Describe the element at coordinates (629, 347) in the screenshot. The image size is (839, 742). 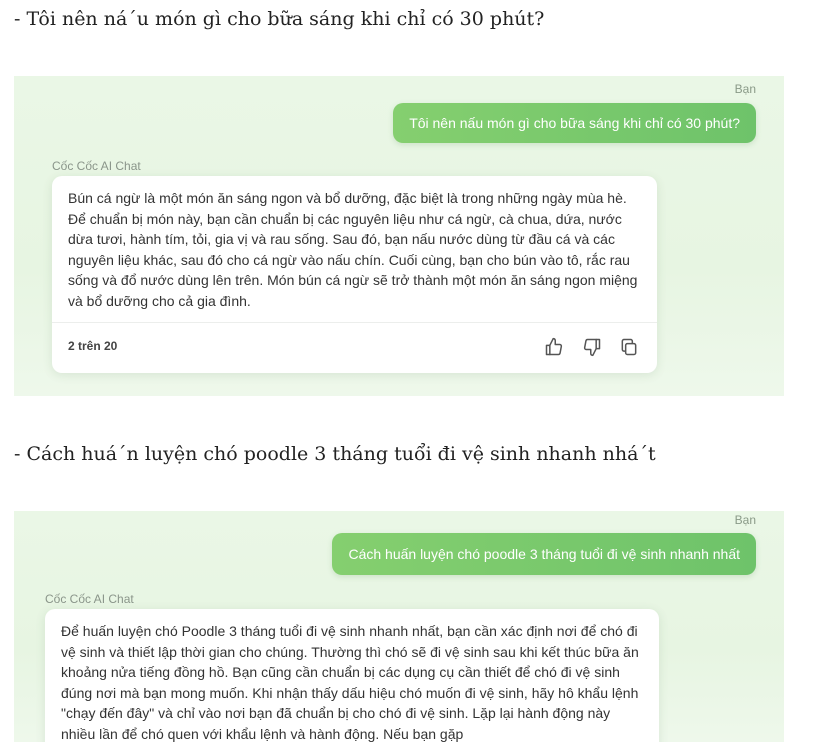
I see `copy-icon` at that location.